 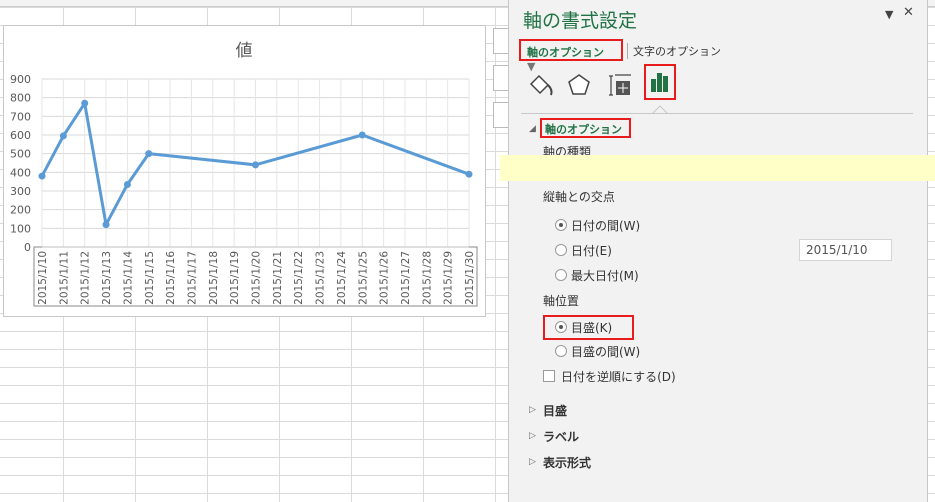 What do you see at coordinates (406, 278) in the screenshot?
I see `x-tick-label: 2015/1/27` at bounding box center [406, 278].